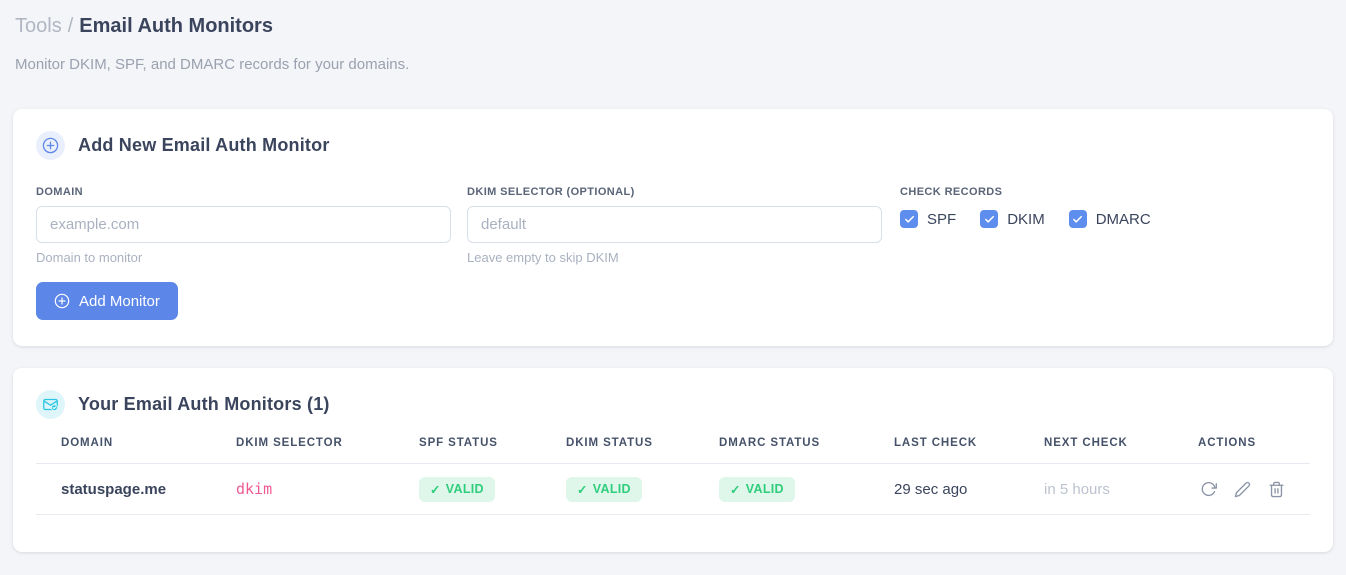 The image size is (1346, 575). What do you see at coordinates (204, 404) in the screenshot?
I see `monitors-card-title: Your Email Auth Monitors (1)` at bounding box center [204, 404].